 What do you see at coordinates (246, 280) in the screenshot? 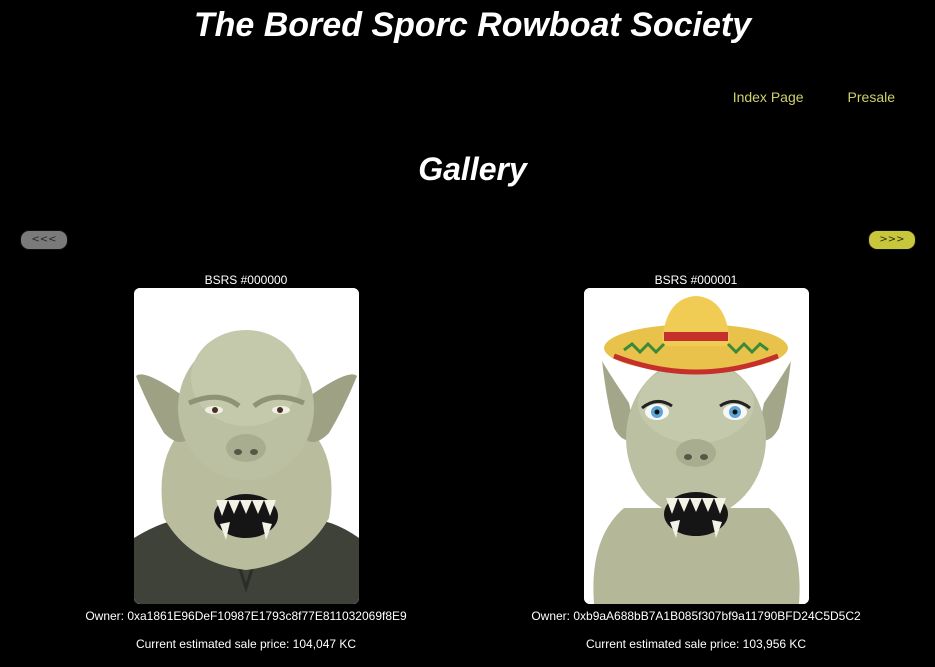
I see `token-id-label: BSRS #000000` at bounding box center [246, 280].